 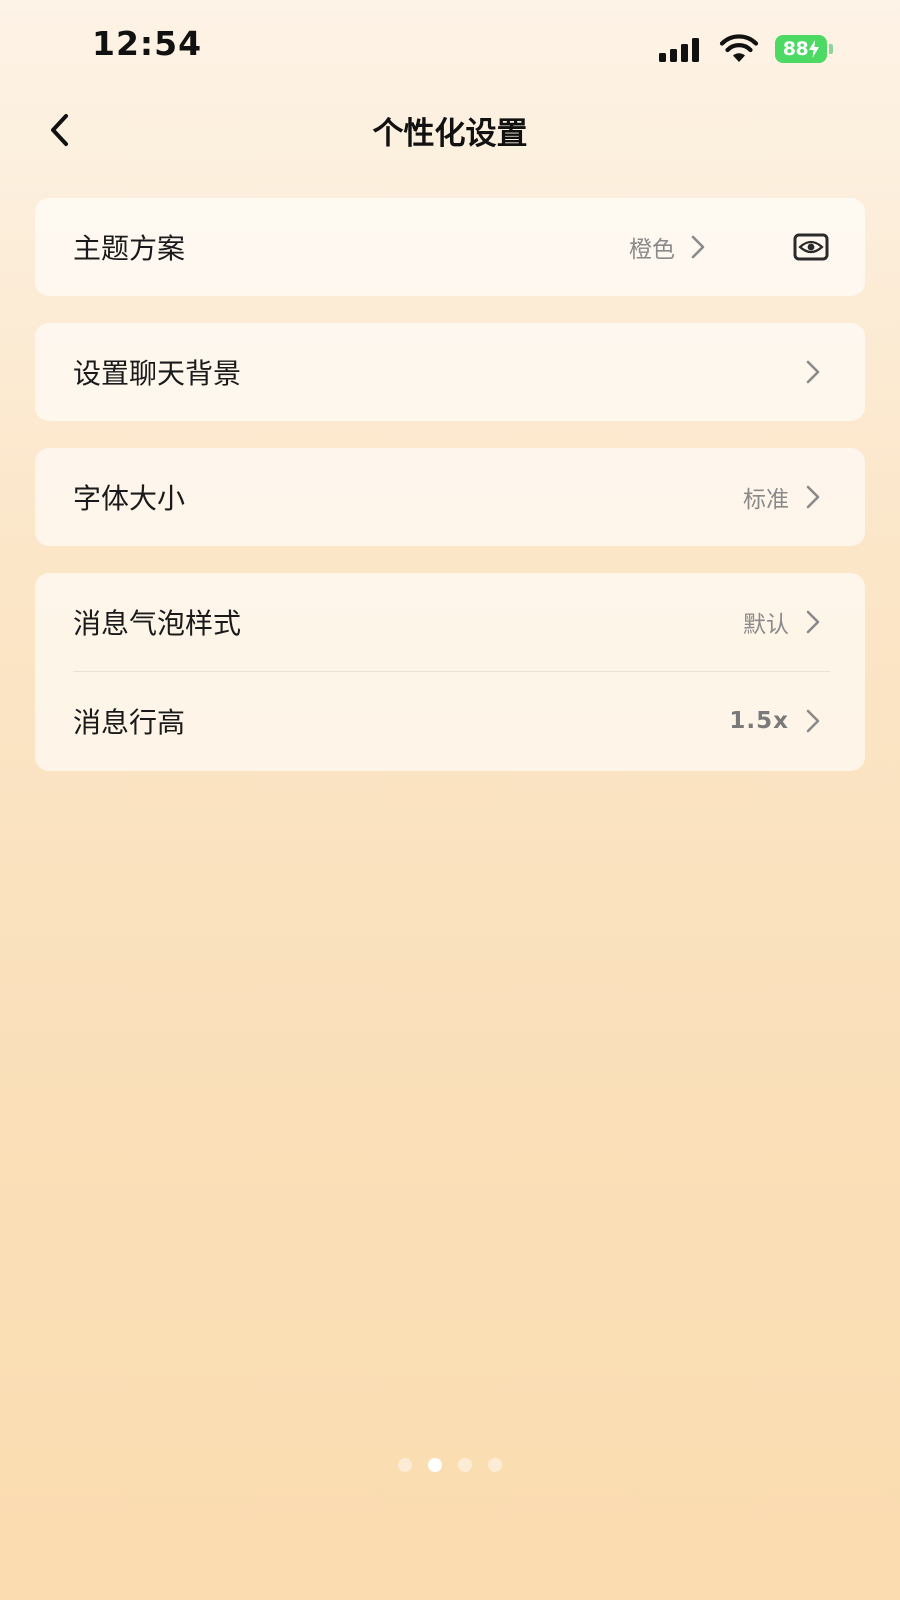 I want to click on message-style-card: 消息气泡样式 默认 消息行高 1.5x, so click(x=450, y=672).